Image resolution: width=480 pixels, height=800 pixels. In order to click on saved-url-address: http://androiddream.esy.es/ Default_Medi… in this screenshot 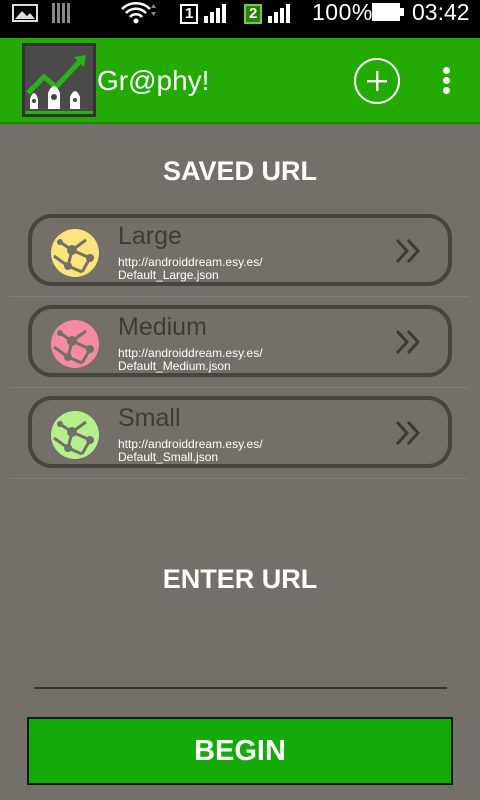, I will do `click(238, 360)`.